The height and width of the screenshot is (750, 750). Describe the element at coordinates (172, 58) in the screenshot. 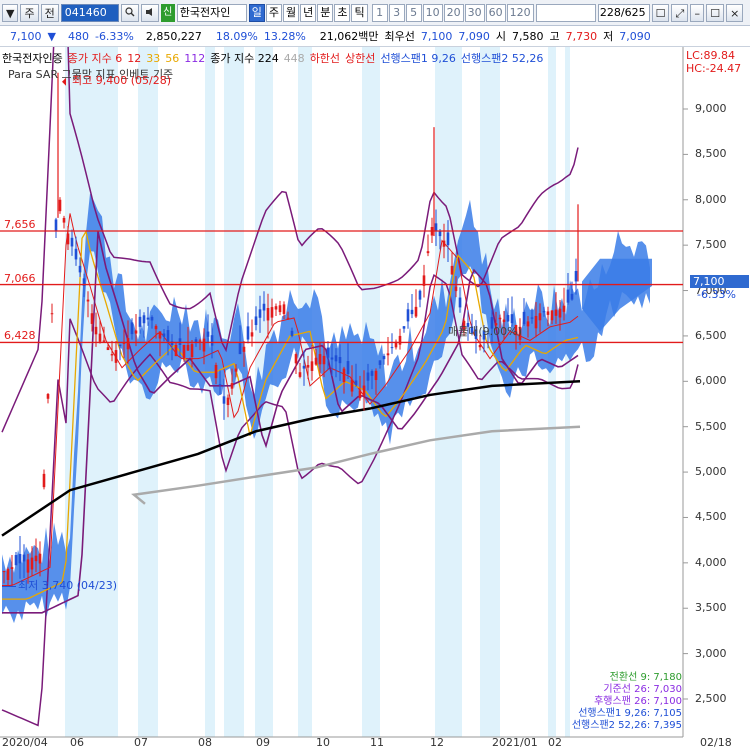

I see `legend-item: 56` at that location.